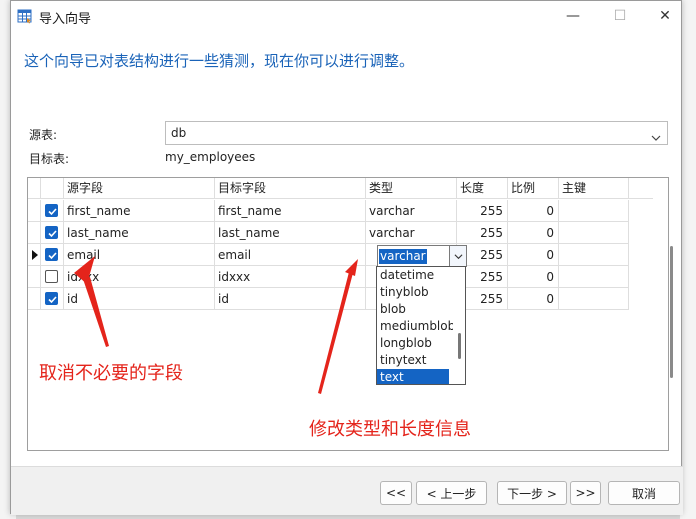  I want to click on table-row: last_name last_name varchar 255 0, so click(340, 233).